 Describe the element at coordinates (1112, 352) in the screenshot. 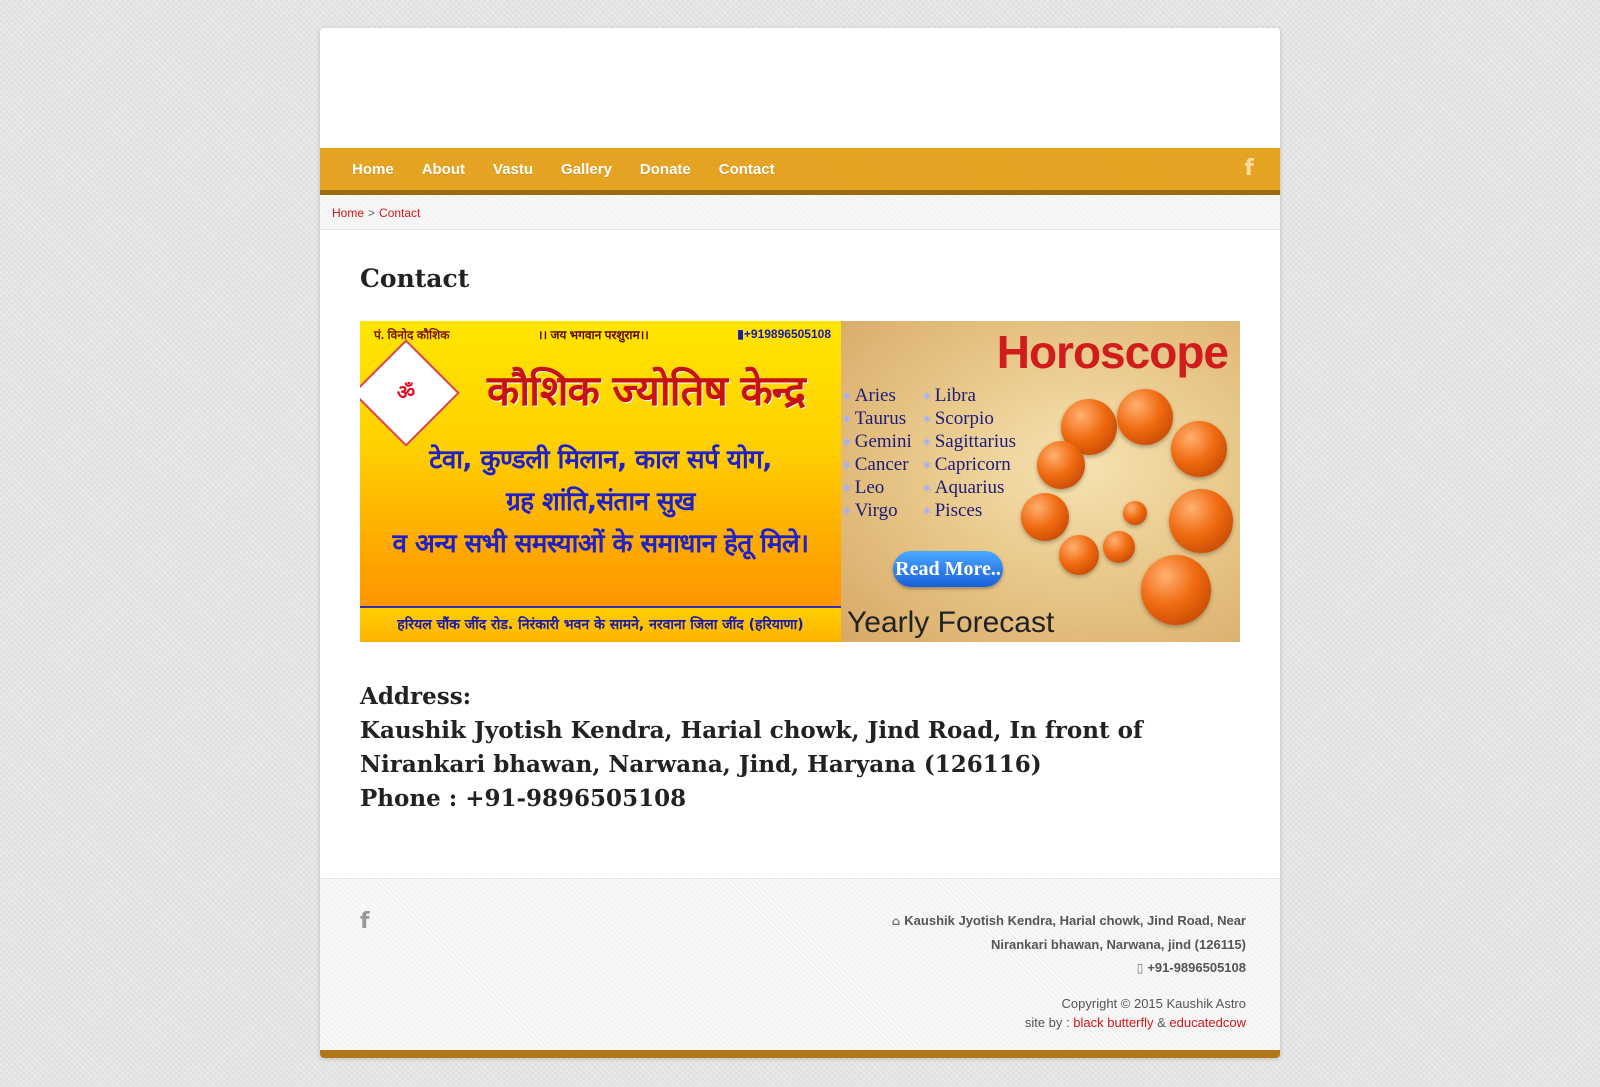

I see `horoscope-title: Horoscope` at that location.